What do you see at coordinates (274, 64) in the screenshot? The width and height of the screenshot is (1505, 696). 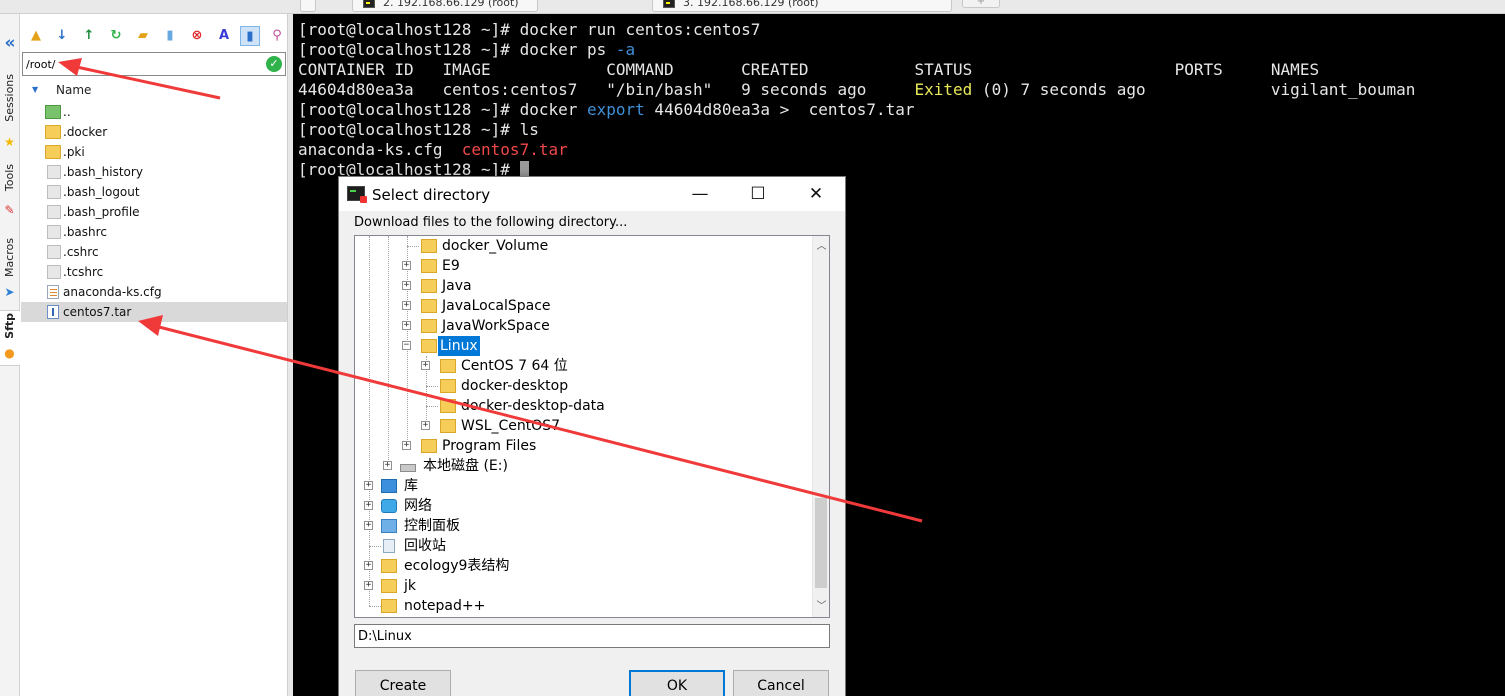 I see `checkmark-icon: ✓` at bounding box center [274, 64].